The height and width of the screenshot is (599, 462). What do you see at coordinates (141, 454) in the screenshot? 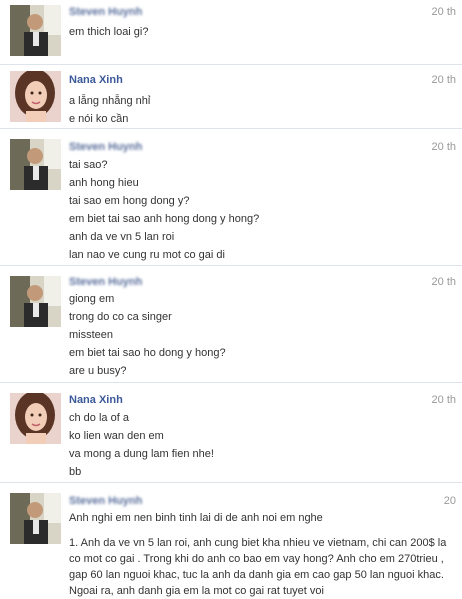
I see `message-line: va mong a dung lam fien nhe!` at bounding box center [141, 454].